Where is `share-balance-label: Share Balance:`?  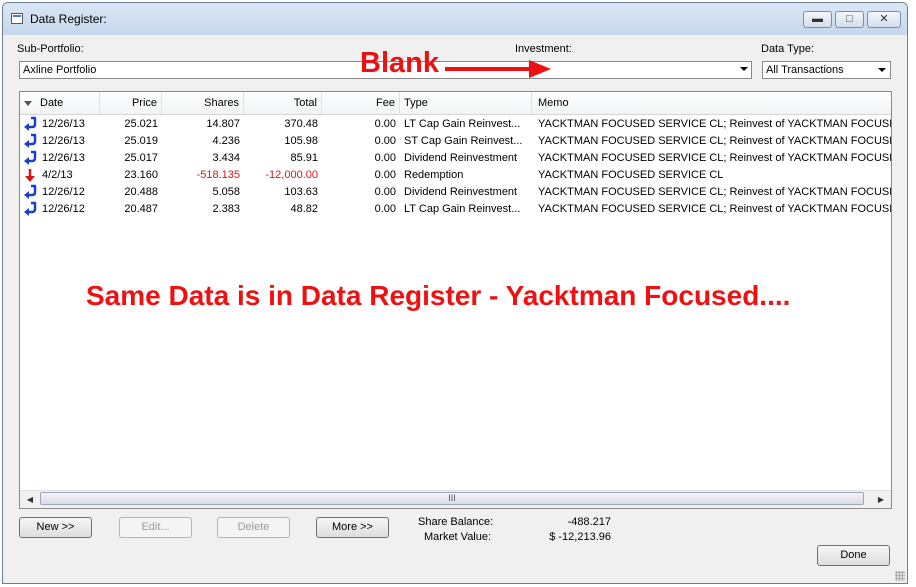
share-balance-label: Share Balance: is located at coordinates (456, 522).